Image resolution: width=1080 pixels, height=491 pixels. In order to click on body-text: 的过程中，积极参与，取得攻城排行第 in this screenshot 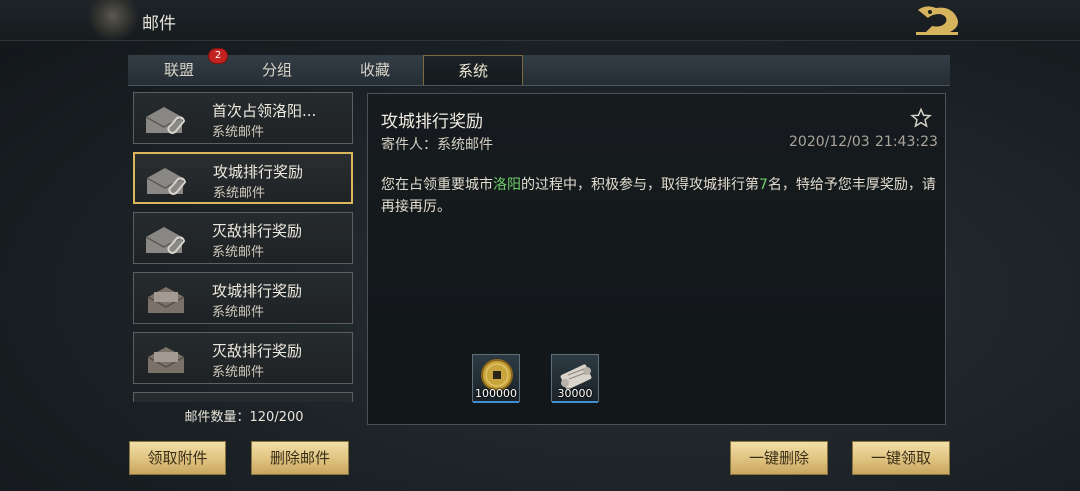, I will do `click(640, 185)`.